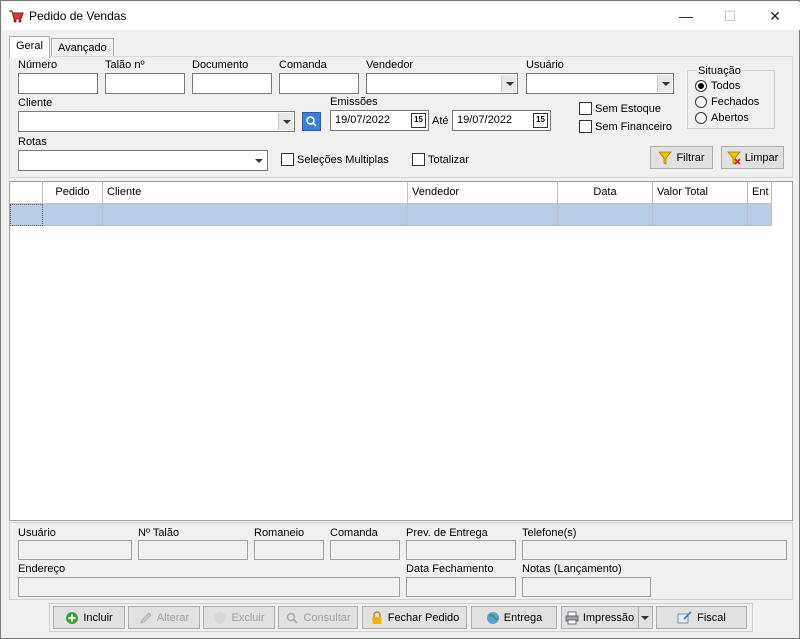 The height and width of the screenshot is (639, 800). Describe the element at coordinates (287, 159) in the screenshot. I see `selecoes-multiplas-checkbox` at that location.